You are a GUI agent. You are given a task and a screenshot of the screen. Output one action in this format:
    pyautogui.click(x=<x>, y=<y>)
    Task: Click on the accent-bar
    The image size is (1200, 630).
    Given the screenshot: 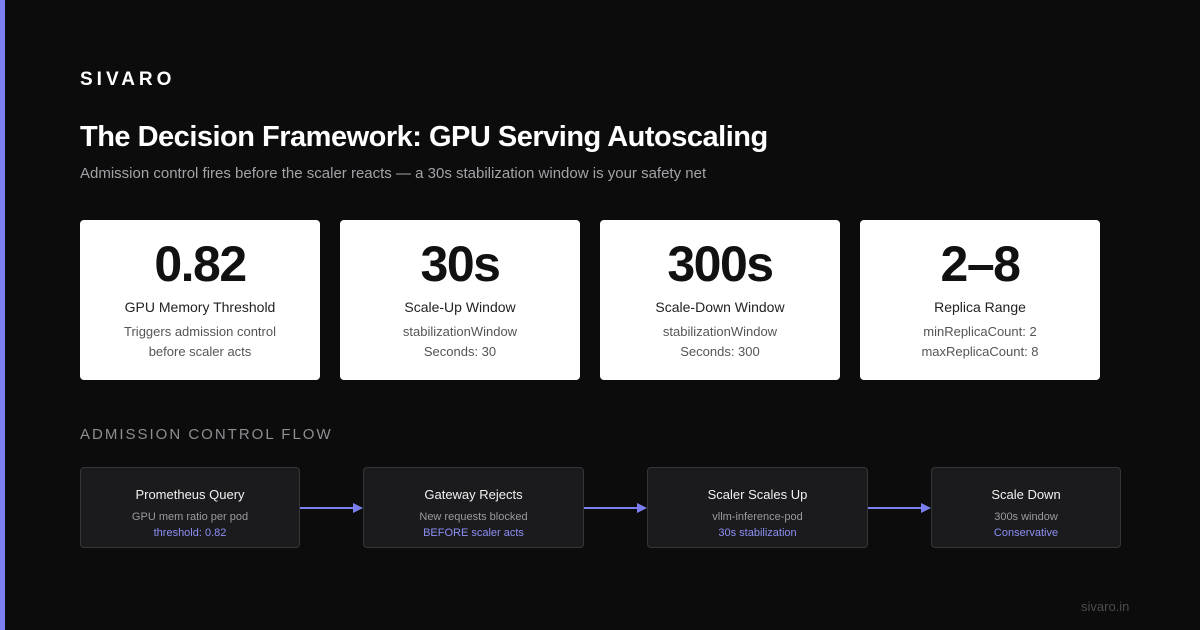 What is the action you would take?
    pyautogui.click(x=2, y=315)
    